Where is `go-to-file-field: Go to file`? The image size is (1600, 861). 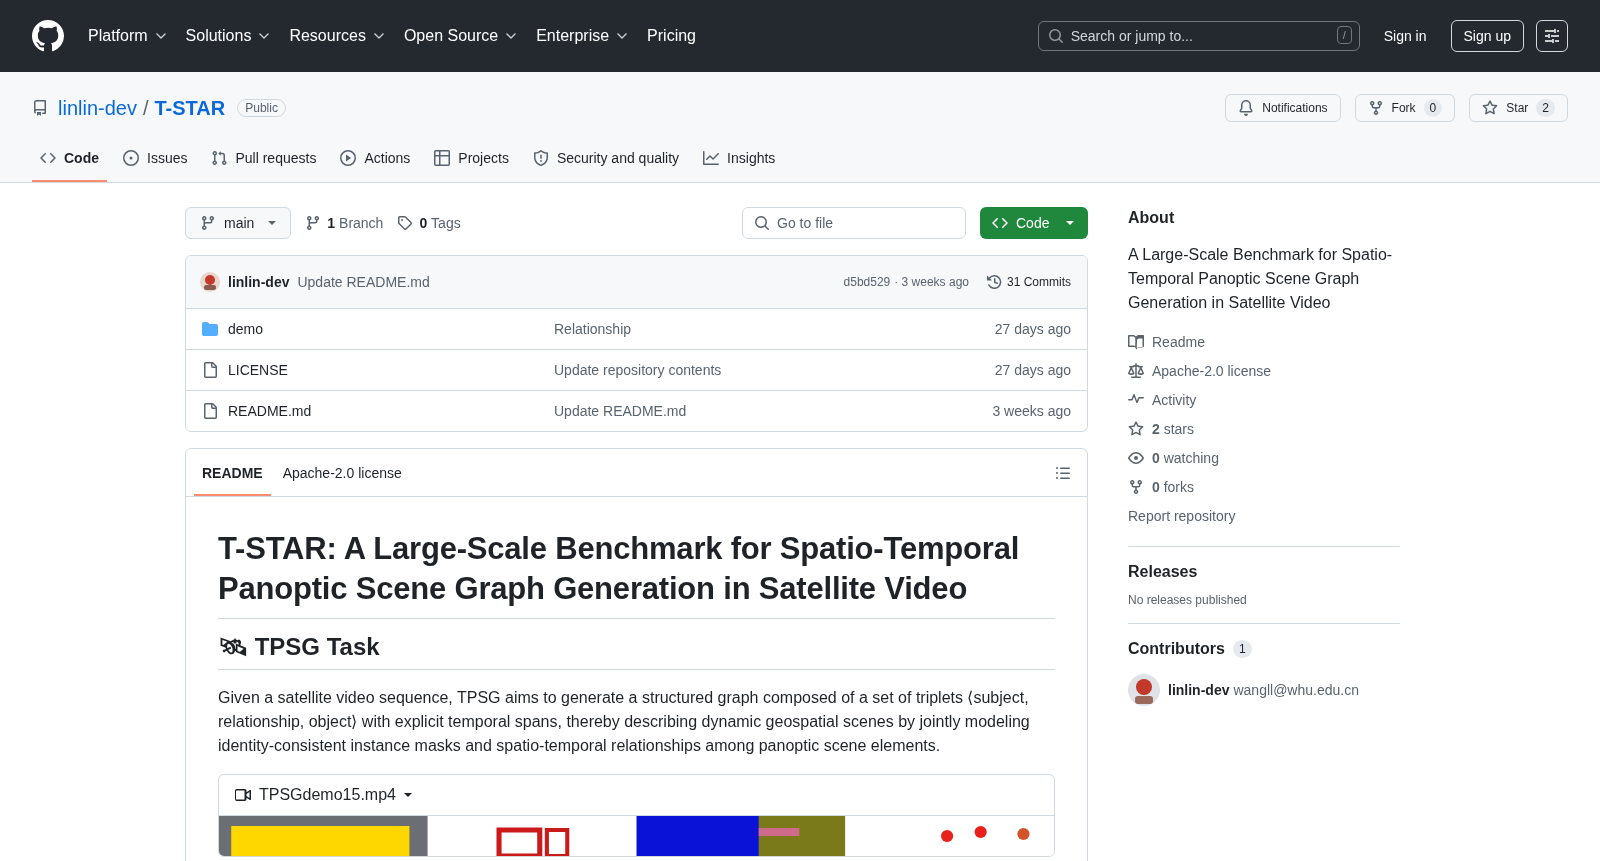
go-to-file-field: Go to file is located at coordinates (854, 223).